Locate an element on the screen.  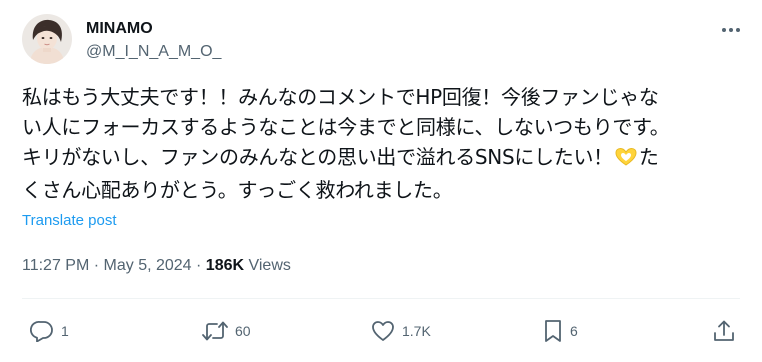
post-text-line: 私はもう大丈夫です！！みんなのコメントでHP回復！今後ファンじゃな is located at coordinates (340, 97).